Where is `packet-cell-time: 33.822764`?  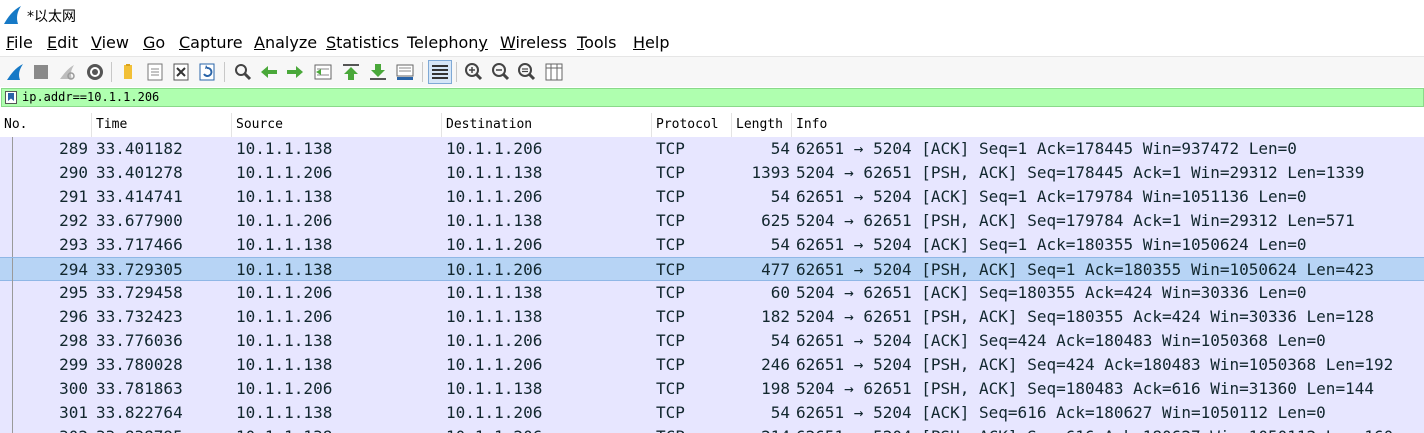 packet-cell-time: 33.822764 is located at coordinates (139, 412).